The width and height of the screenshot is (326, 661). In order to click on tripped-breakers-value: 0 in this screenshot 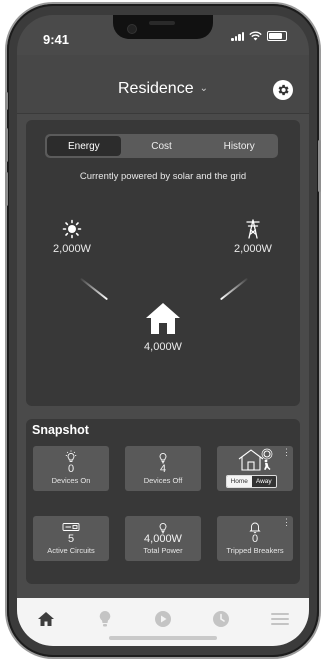, I will do `click(255, 539)`.